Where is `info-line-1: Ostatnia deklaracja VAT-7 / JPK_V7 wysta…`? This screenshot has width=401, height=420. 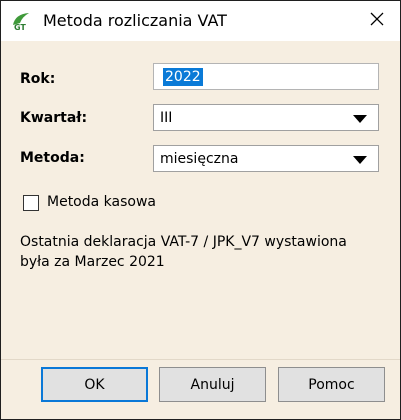 info-line-1: Ostatnia deklaracja VAT-7 / JPK_V7 wysta… is located at coordinates (183, 242).